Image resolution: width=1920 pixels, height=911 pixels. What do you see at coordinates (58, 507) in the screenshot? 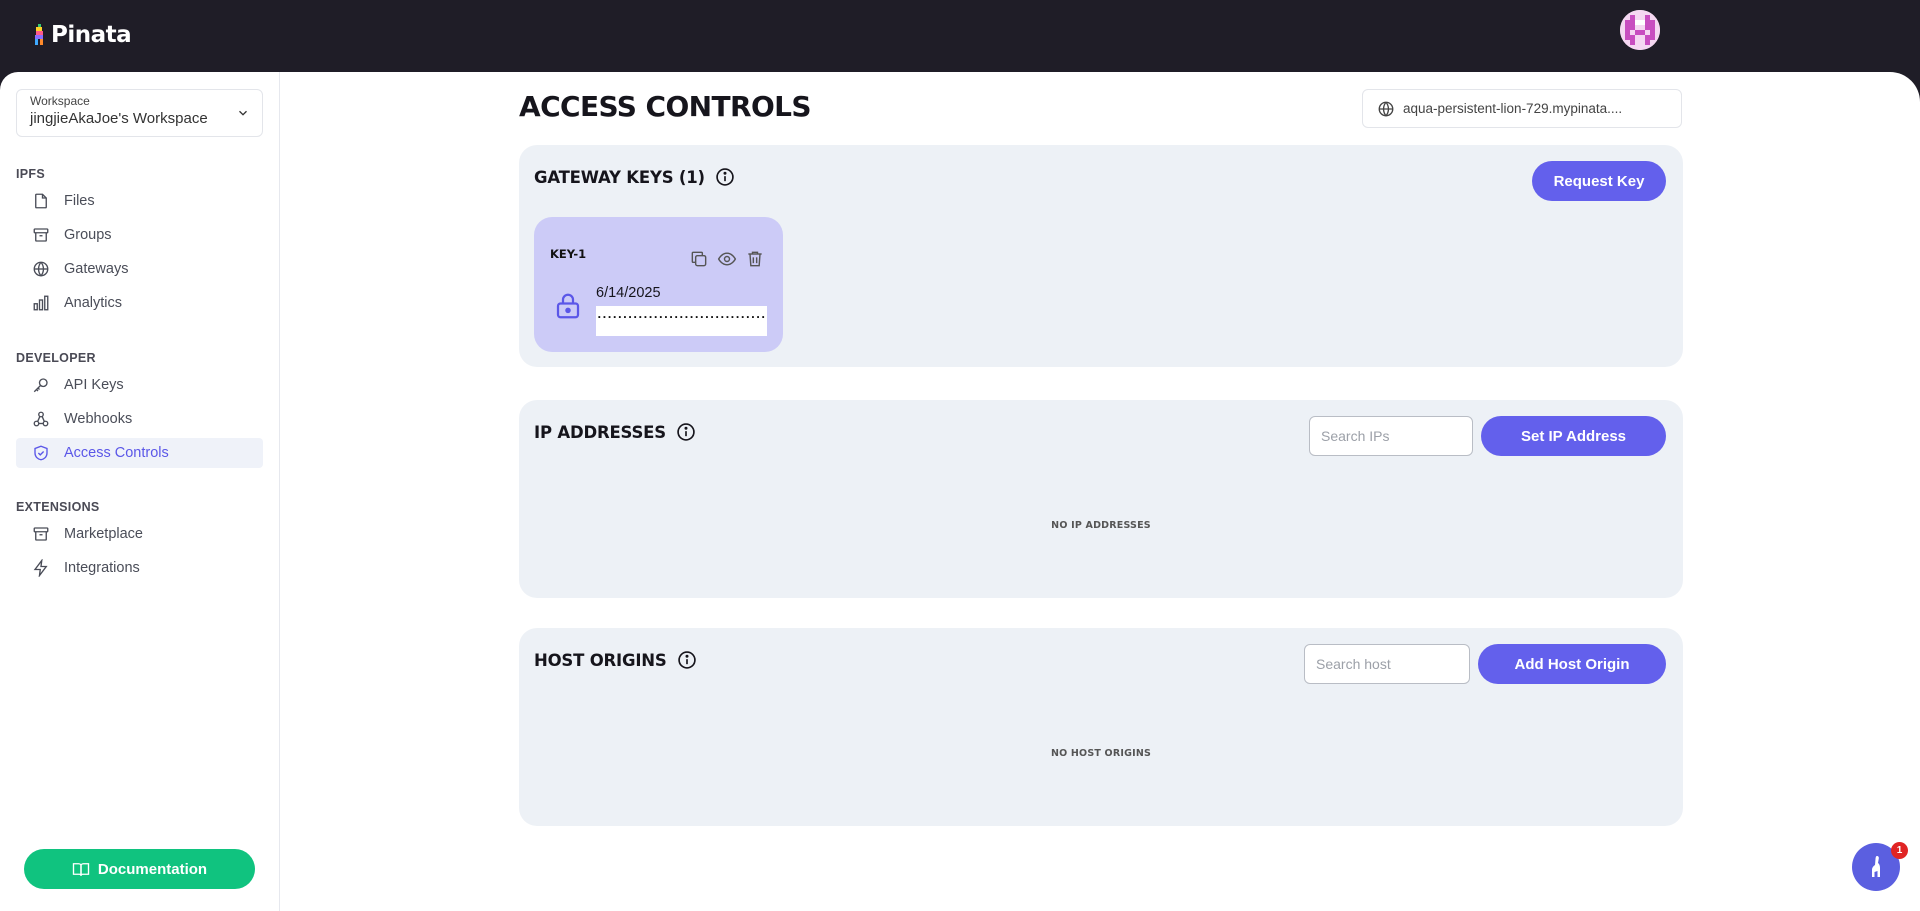
I see `section-title-extensions: EXTENSIONS` at bounding box center [58, 507].